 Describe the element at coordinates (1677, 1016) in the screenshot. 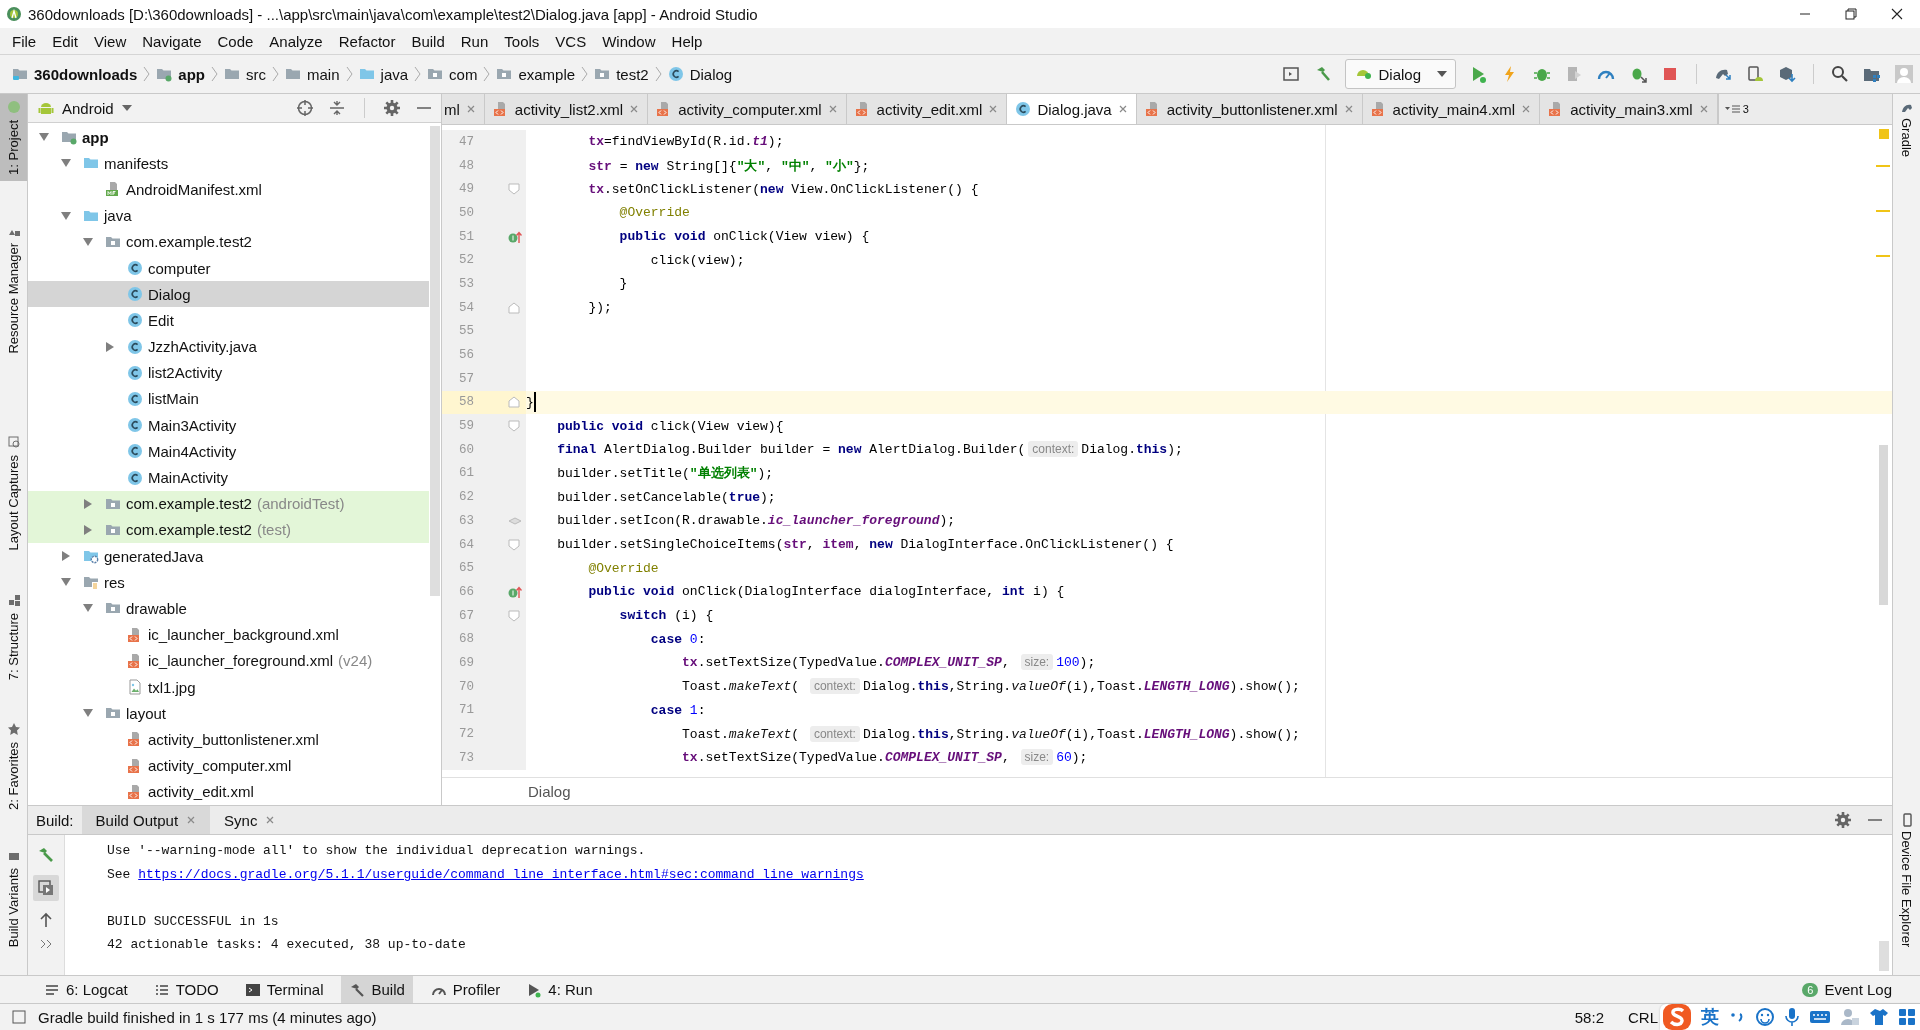

I see `logo-icon` at that location.